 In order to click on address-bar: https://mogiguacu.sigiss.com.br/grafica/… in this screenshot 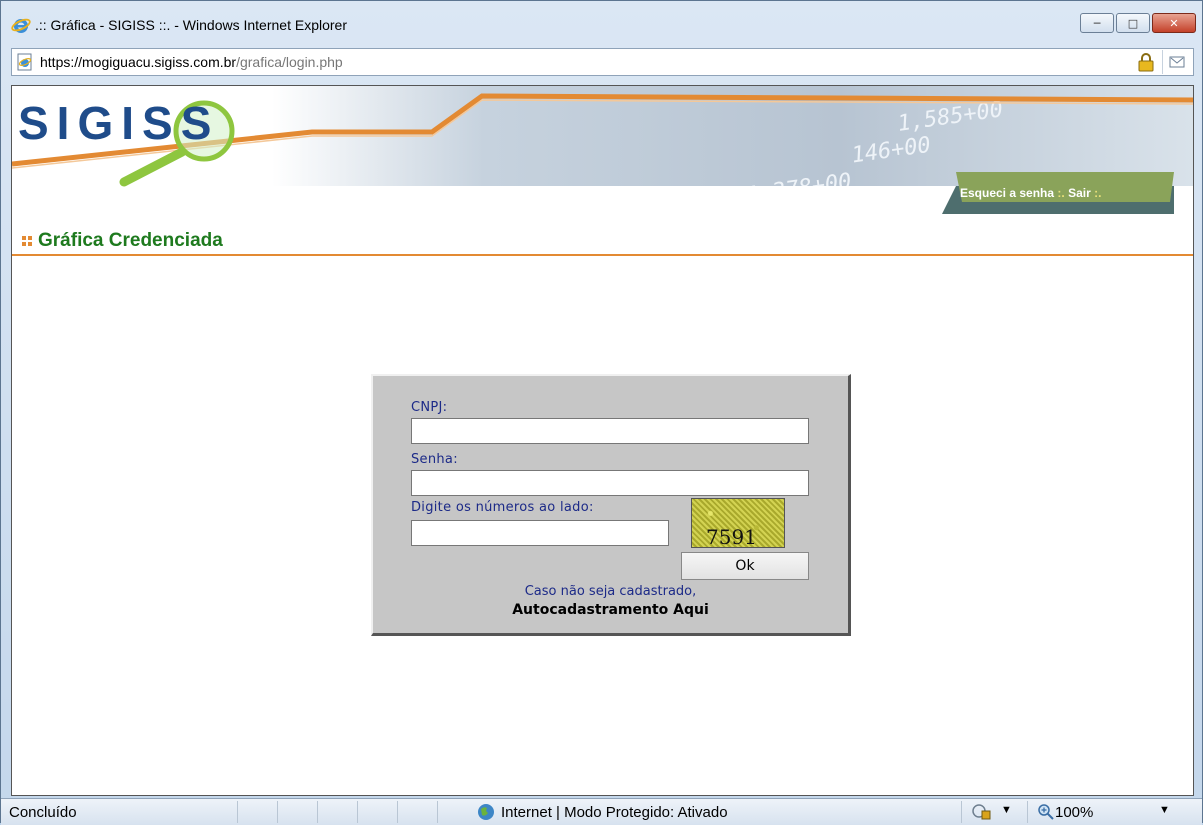, I will do `click(602, 62)`.